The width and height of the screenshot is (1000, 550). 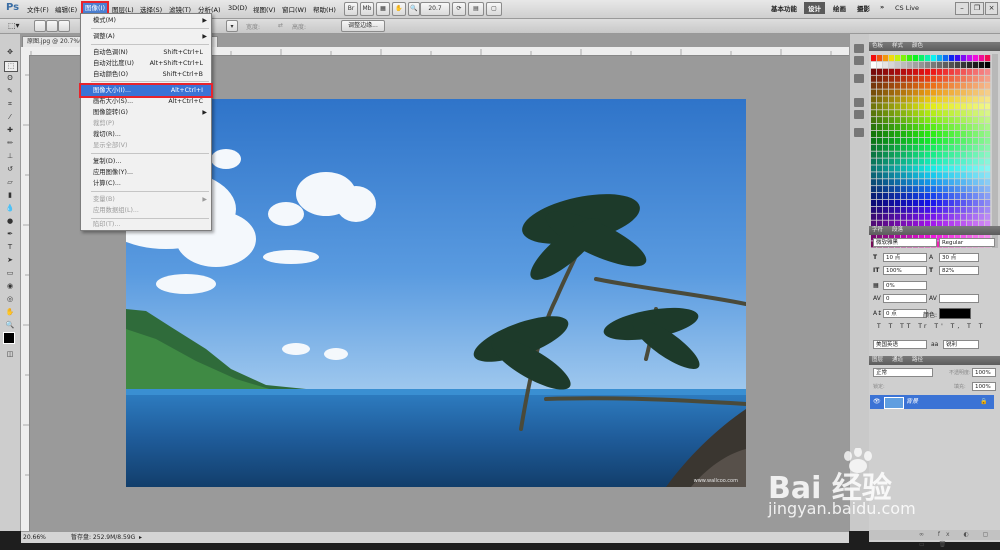 What do you see at coordinates (977, 8) in the screenshot?
I see `restore-icon: ❐` at bounding box center [977, 8].